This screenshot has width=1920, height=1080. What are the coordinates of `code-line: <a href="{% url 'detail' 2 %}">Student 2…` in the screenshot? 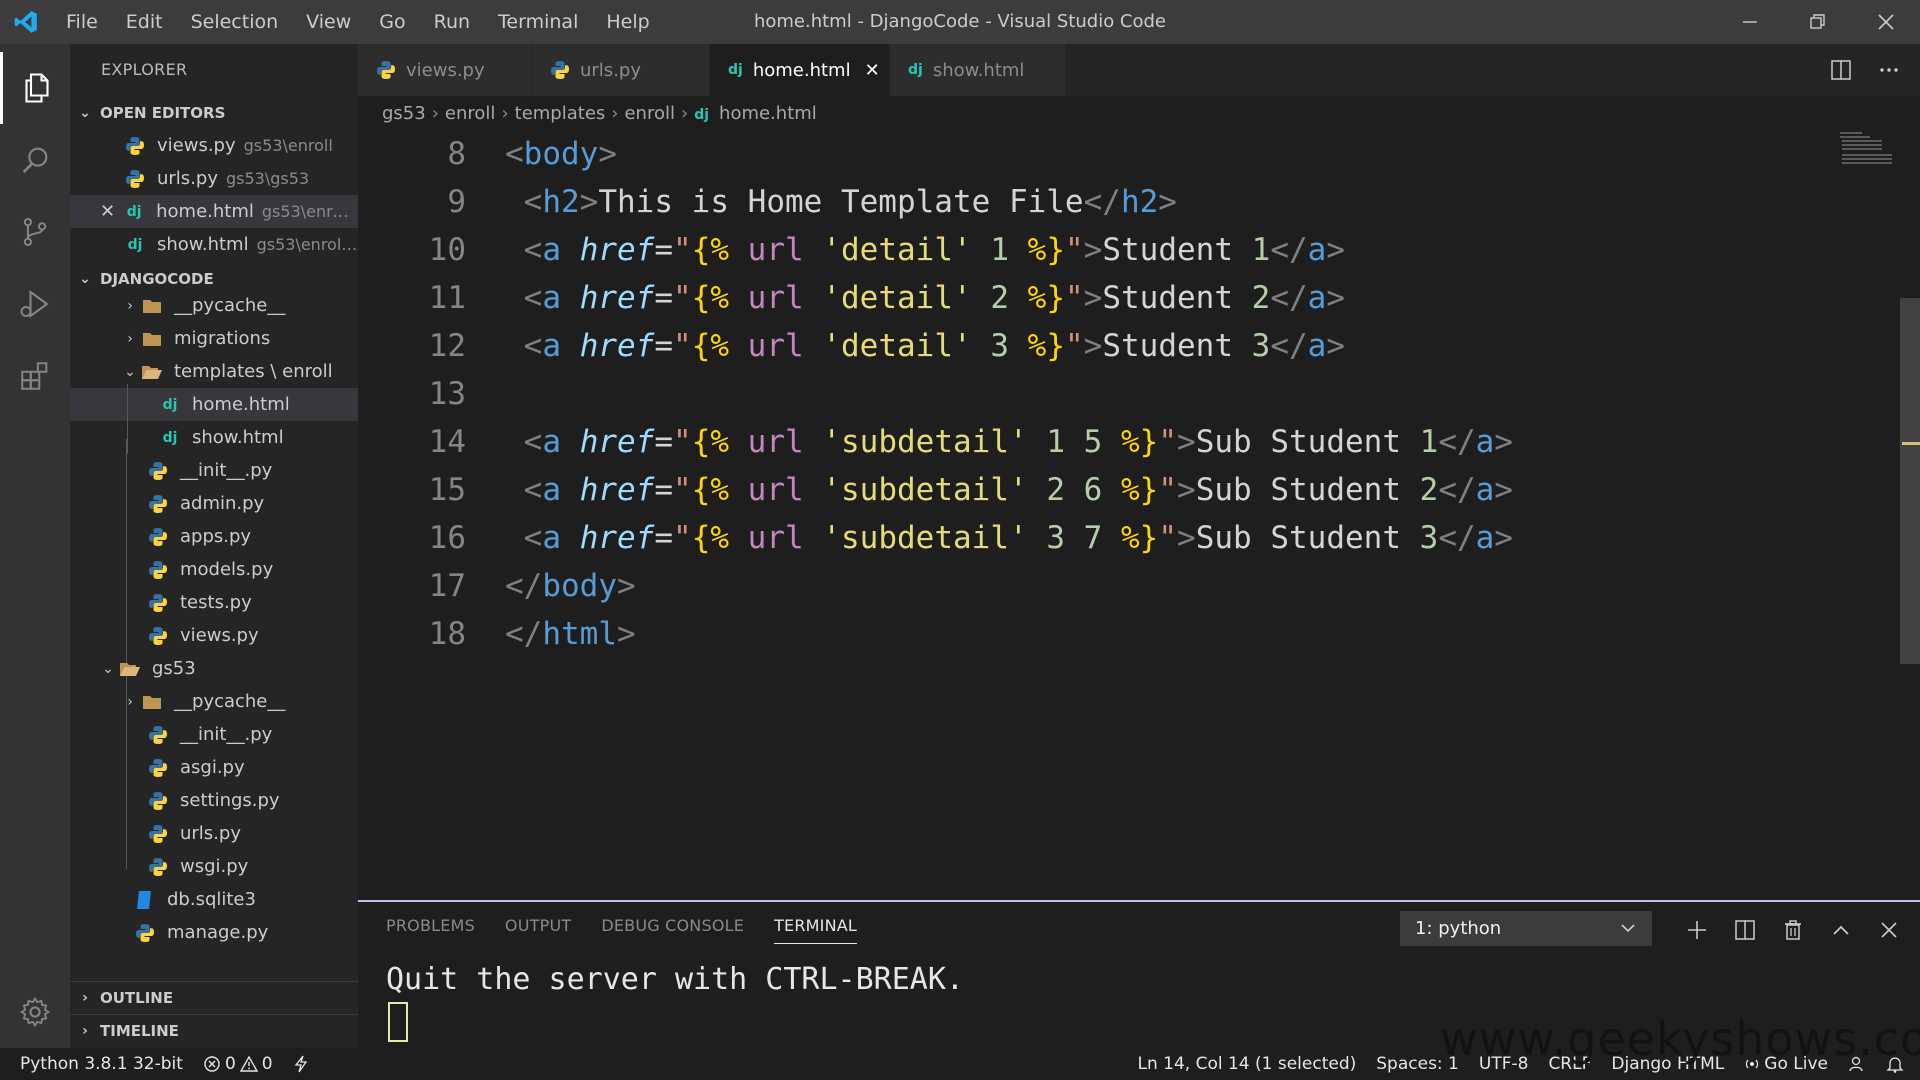 It's located at (925, 298).